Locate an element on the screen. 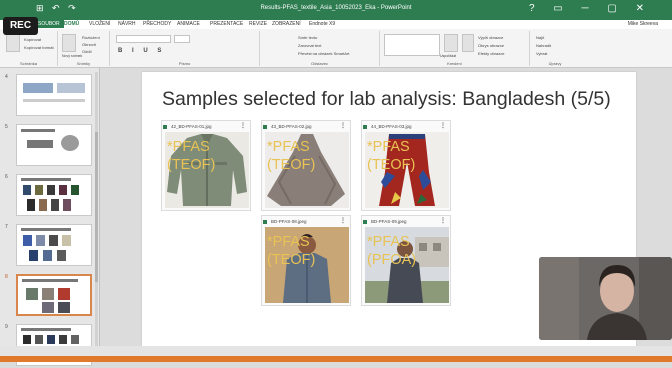 The image size is (672, 368). thumbnail-slide-6: 6 is located at coordinates (50, 196).